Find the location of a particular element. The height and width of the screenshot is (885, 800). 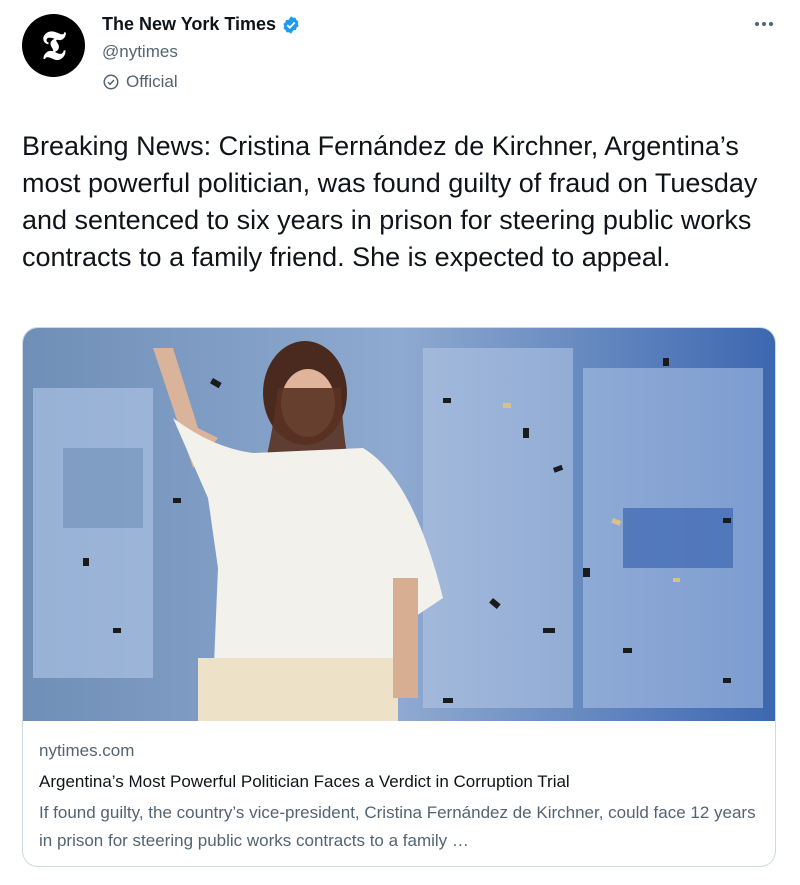

author-name: The New York Times is located at coordinates (201, 24).